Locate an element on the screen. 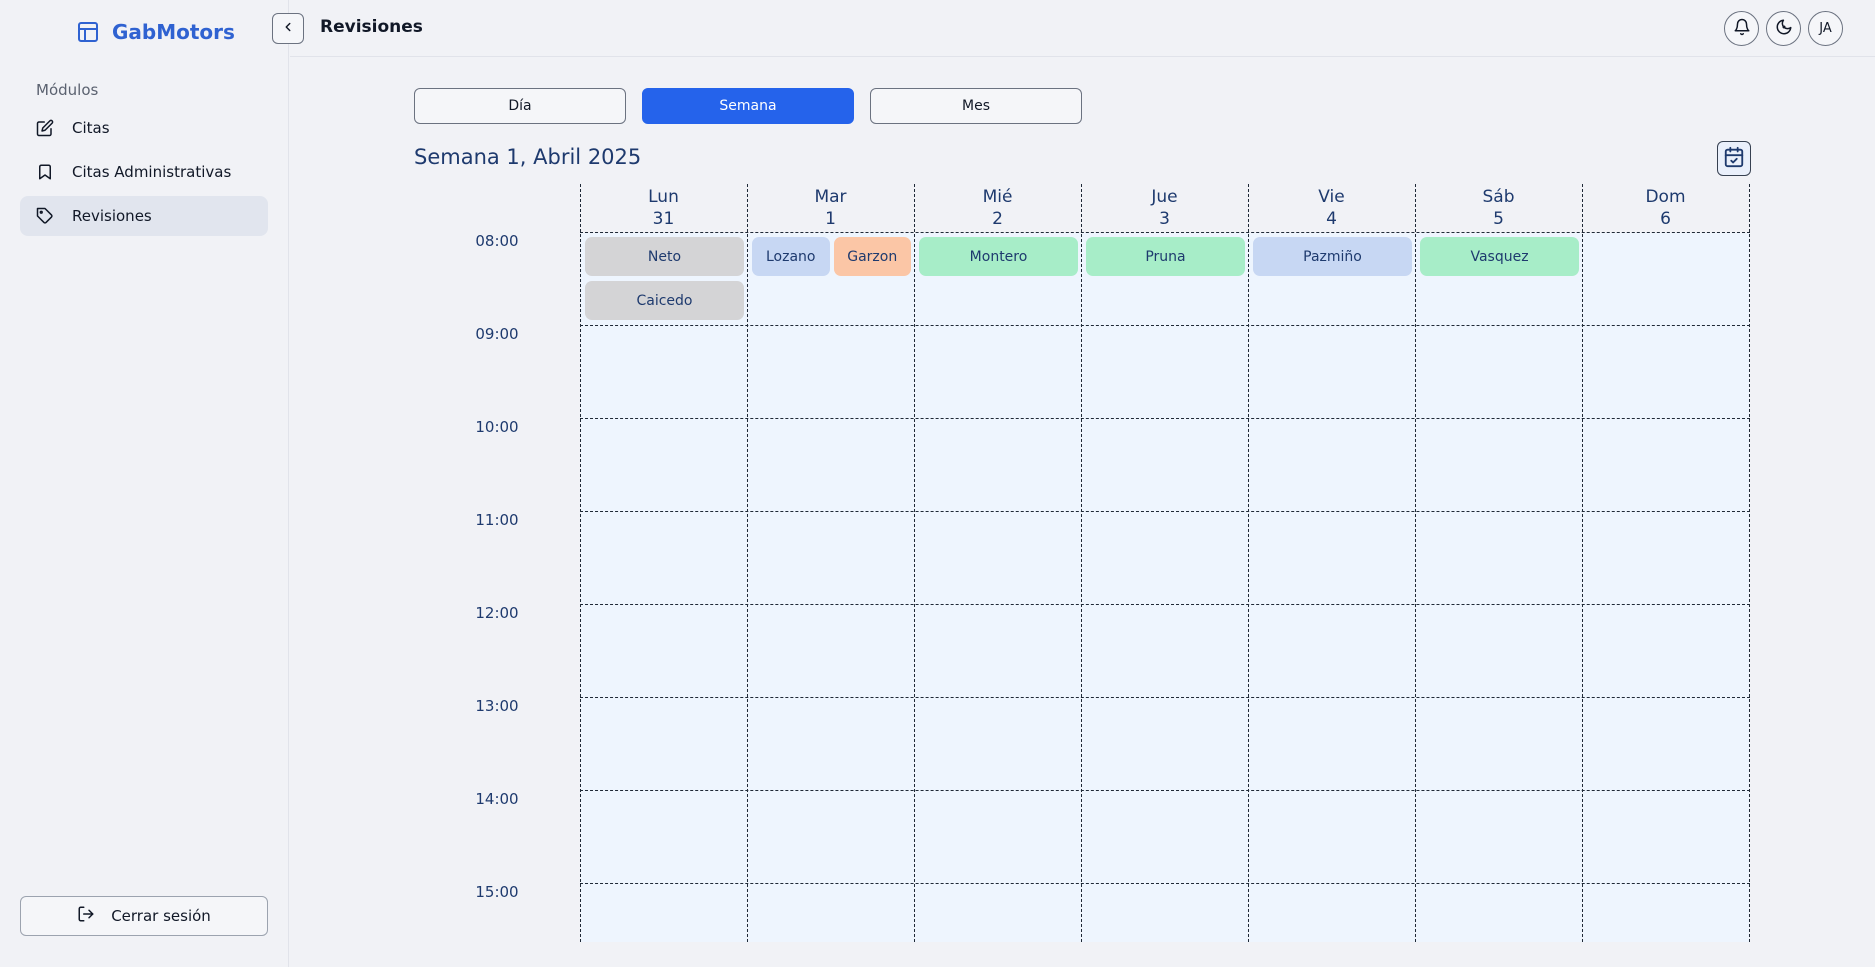 The width and height of the screenshot is (1875, 967). notifications-button is located at coordinates (1741, 28).